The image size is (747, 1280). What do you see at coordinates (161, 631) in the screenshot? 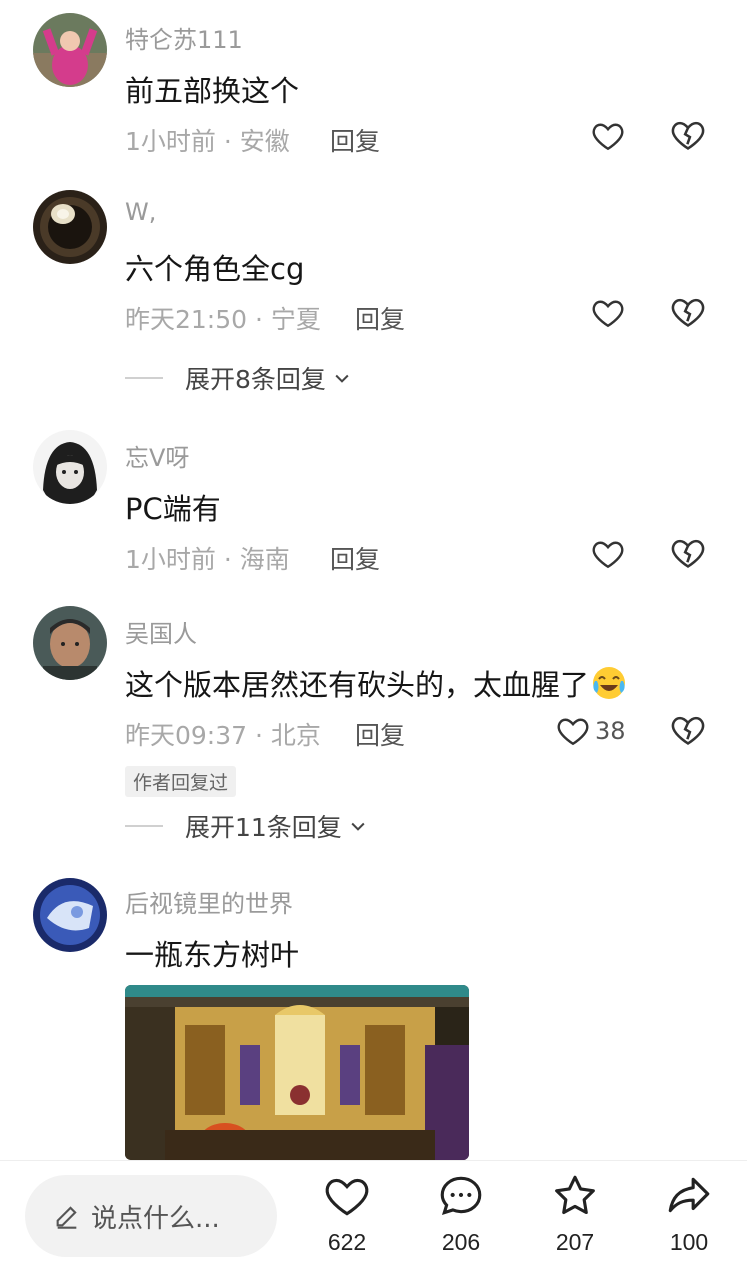
I see `comment-username: 吴国人` at bounding box center [161, 631].